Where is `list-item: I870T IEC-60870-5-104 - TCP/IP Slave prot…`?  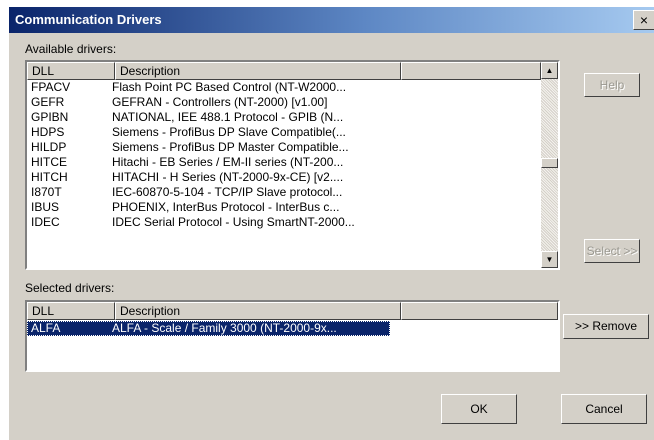 list-item: I870T IEC-60870-5-104 - TCP/IP Slave prot… is located at coordinates (292, 192).